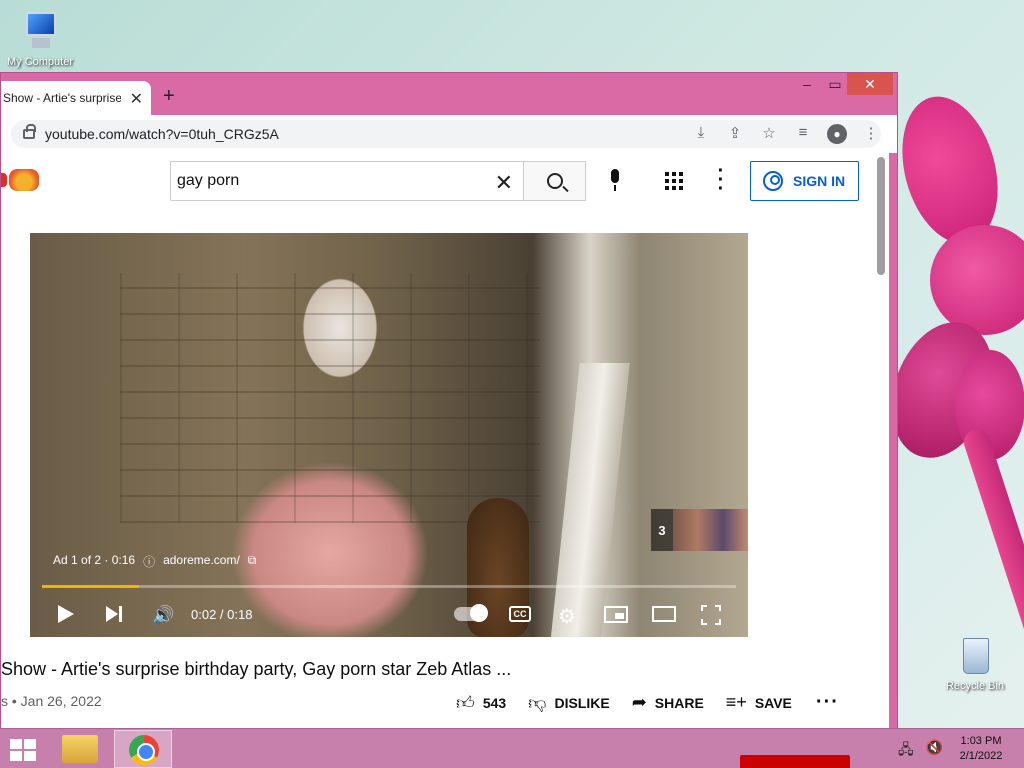 The height and width of the screenshot is (768, 1024). I want to click on video-meta: s • Jan 26, 2022, so click(51, 701).